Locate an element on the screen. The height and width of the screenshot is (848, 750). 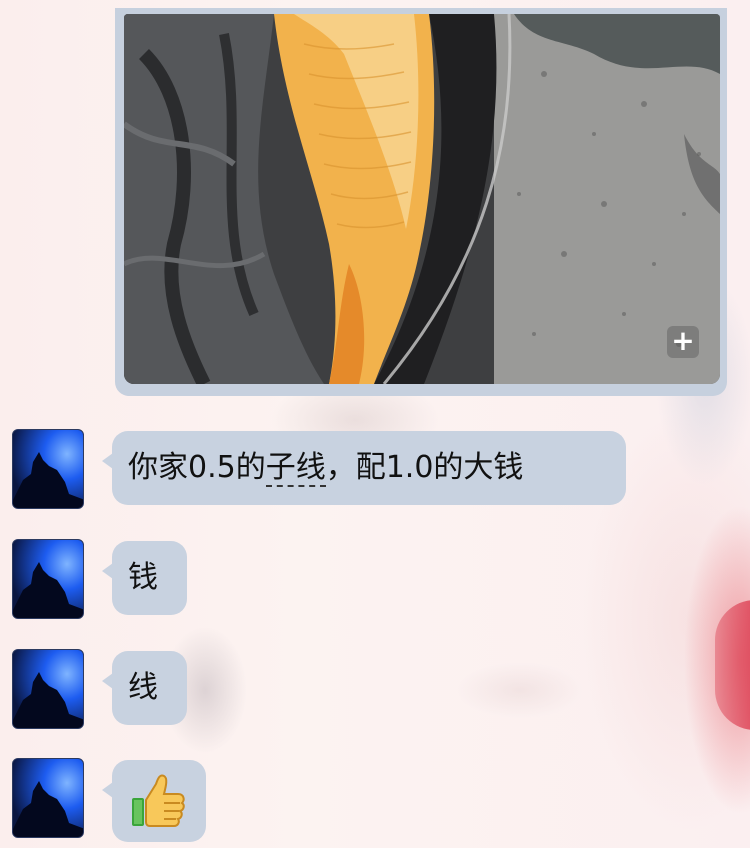
message-bubble: 你家0.5的子线，配1.0的大钱 is located at coordinates (364, 468).